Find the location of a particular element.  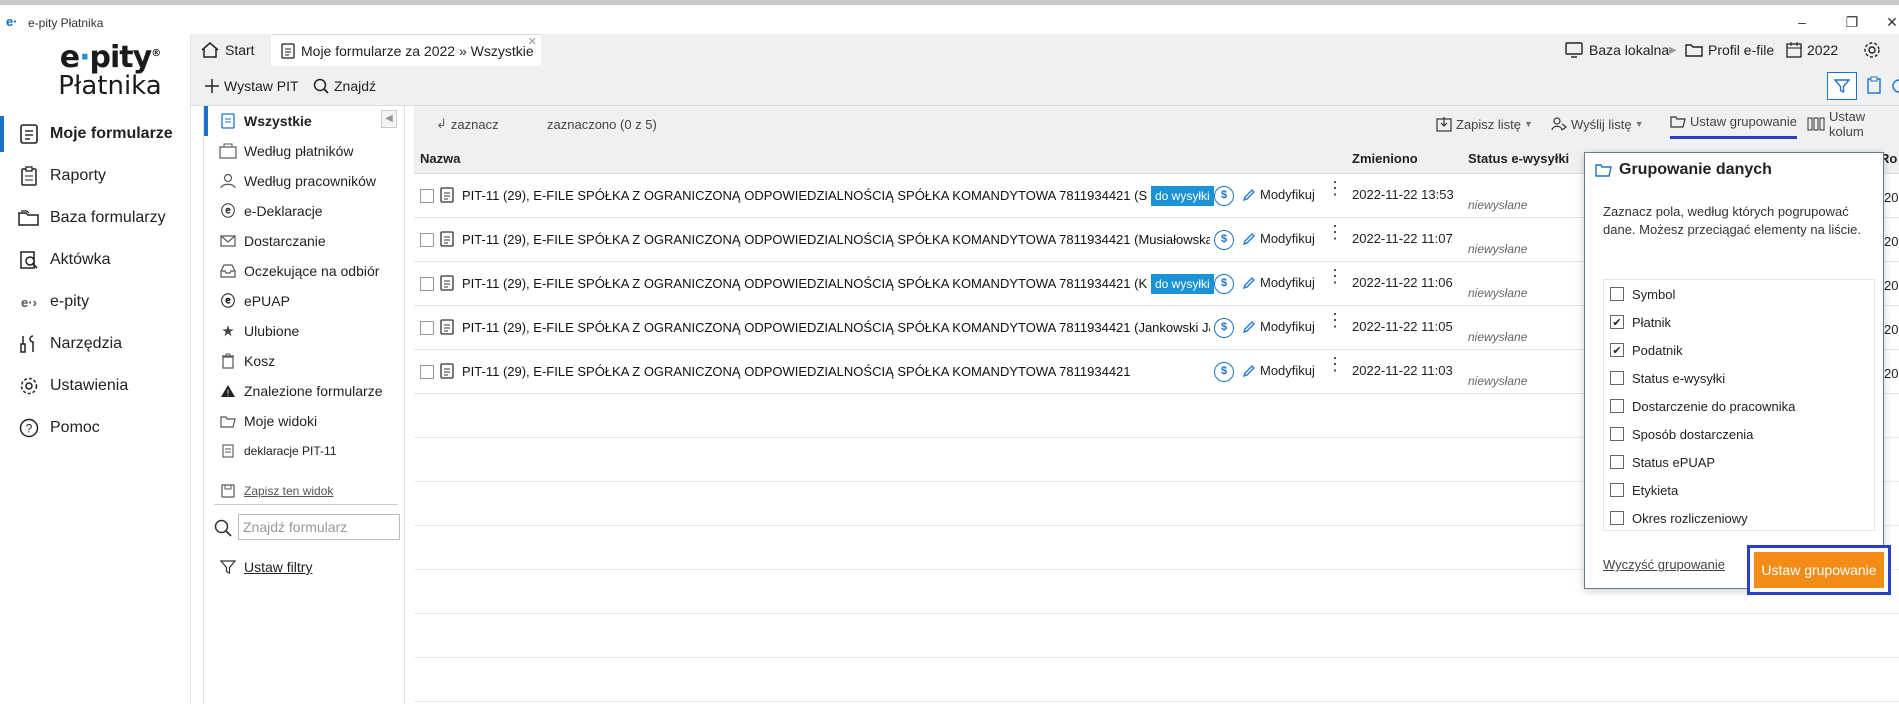

profile-button: Profil e-file is located at coordinates (1729, 50).